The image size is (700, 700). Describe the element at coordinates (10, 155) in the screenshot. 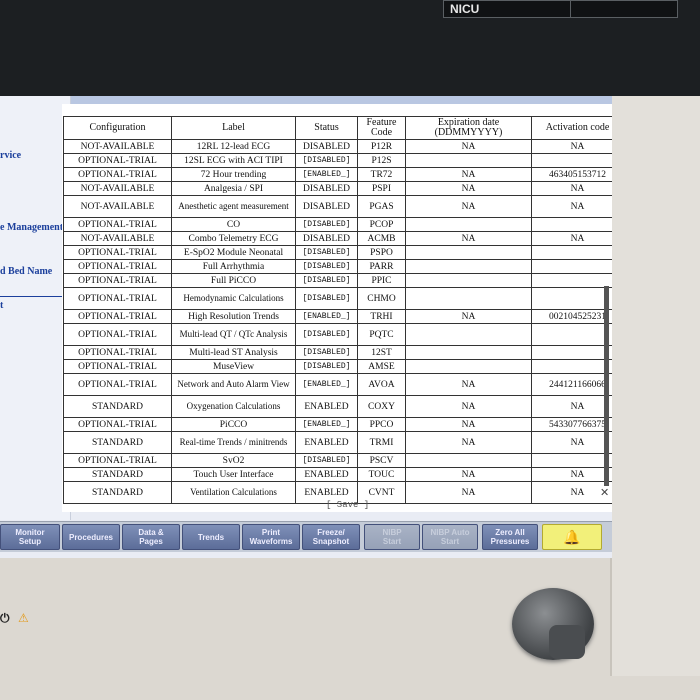

I see `sidebar-item-service: rvice` at that location.